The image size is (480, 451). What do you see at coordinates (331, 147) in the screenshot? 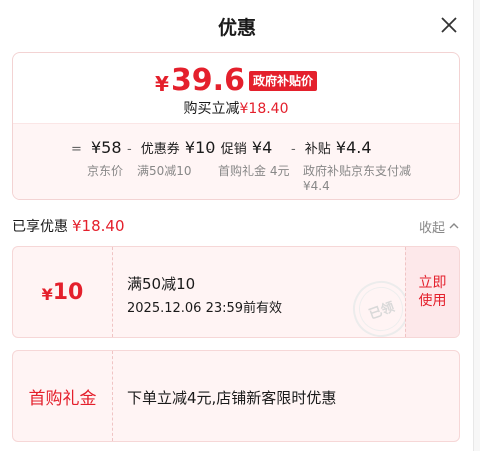
I see `breakdown-item-subsidy: - 补贴 ¥4.4` at bounding box center [331, 147].